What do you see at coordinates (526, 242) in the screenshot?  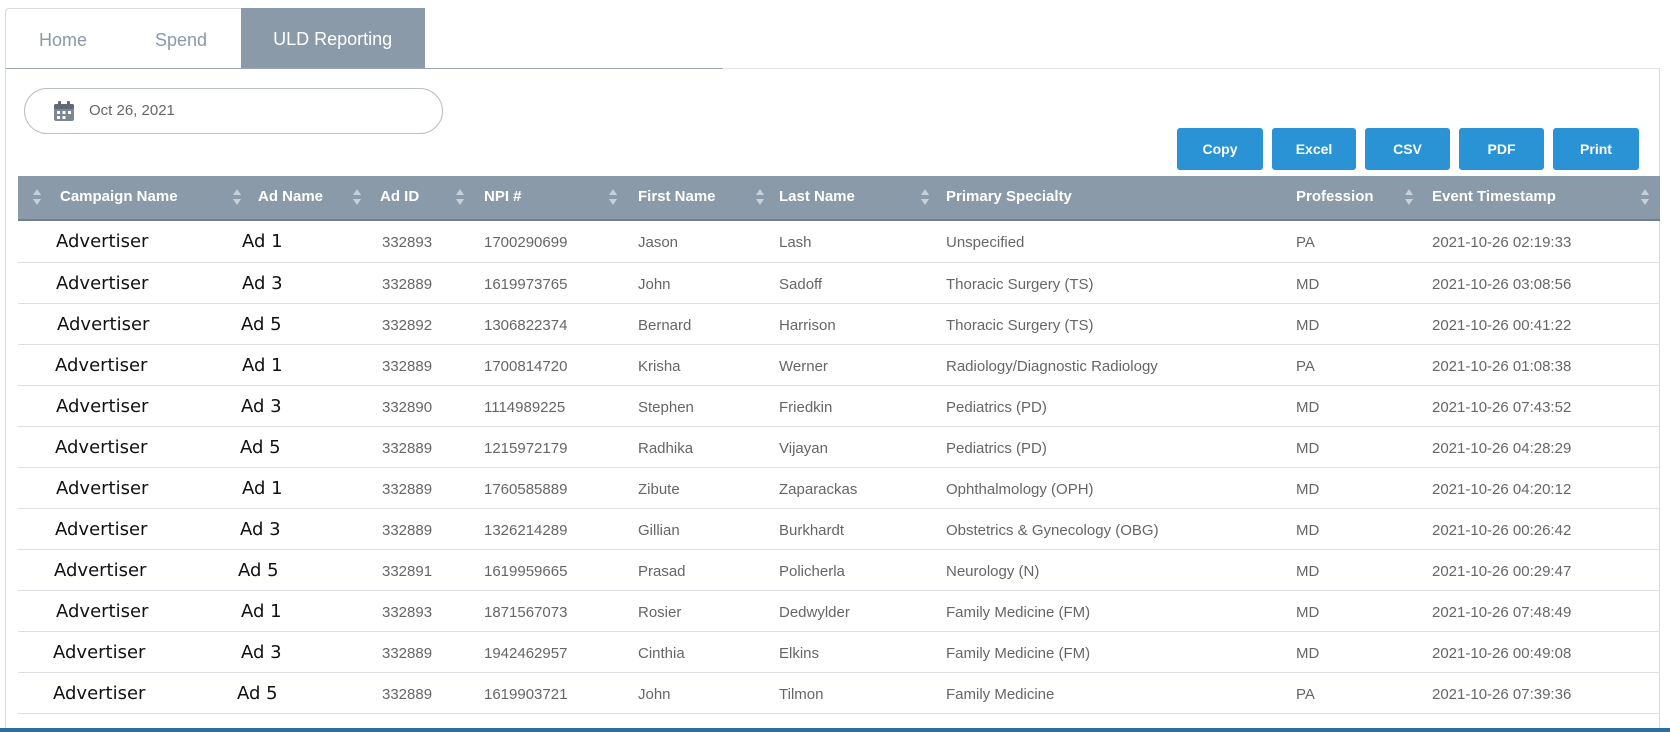 I see `cell-npi: 1700290699` at bounding box center [526, 242].